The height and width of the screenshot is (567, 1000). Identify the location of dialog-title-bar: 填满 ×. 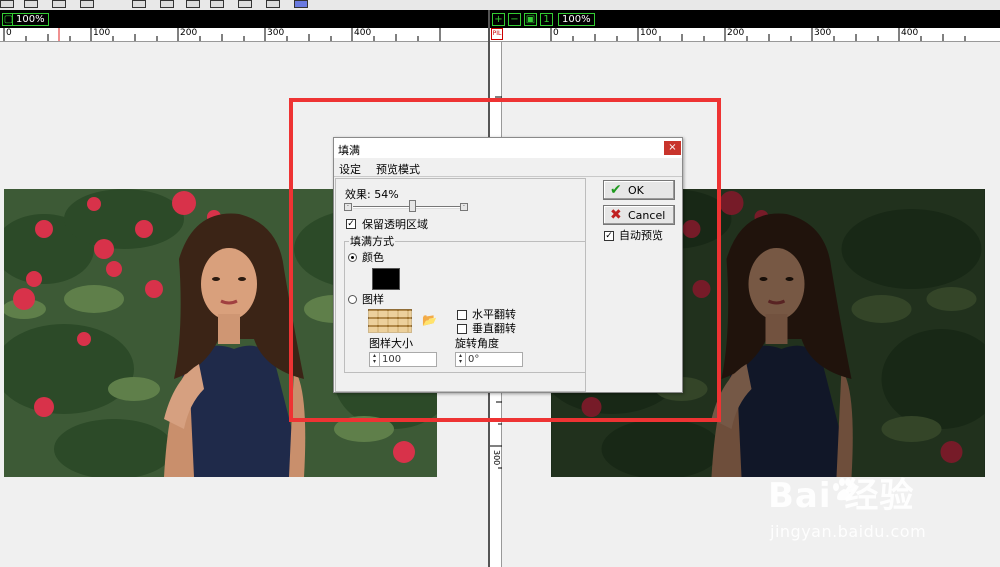
(508, 148).